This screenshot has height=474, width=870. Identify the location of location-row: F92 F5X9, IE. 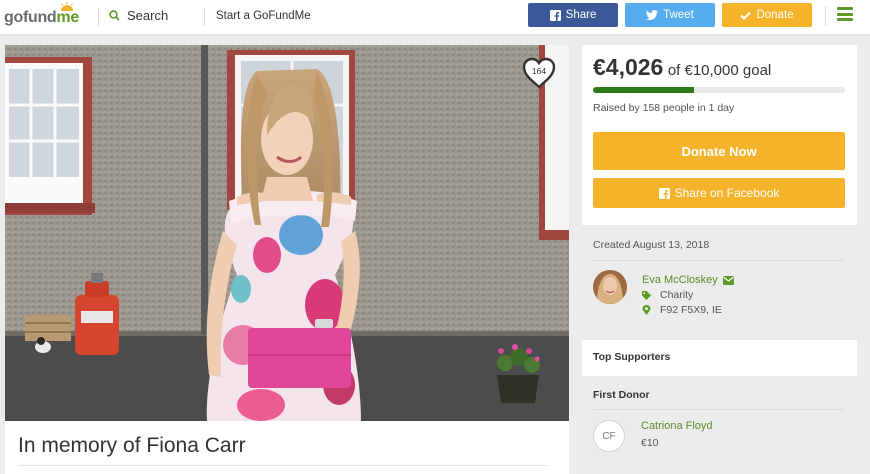
(682, 310).